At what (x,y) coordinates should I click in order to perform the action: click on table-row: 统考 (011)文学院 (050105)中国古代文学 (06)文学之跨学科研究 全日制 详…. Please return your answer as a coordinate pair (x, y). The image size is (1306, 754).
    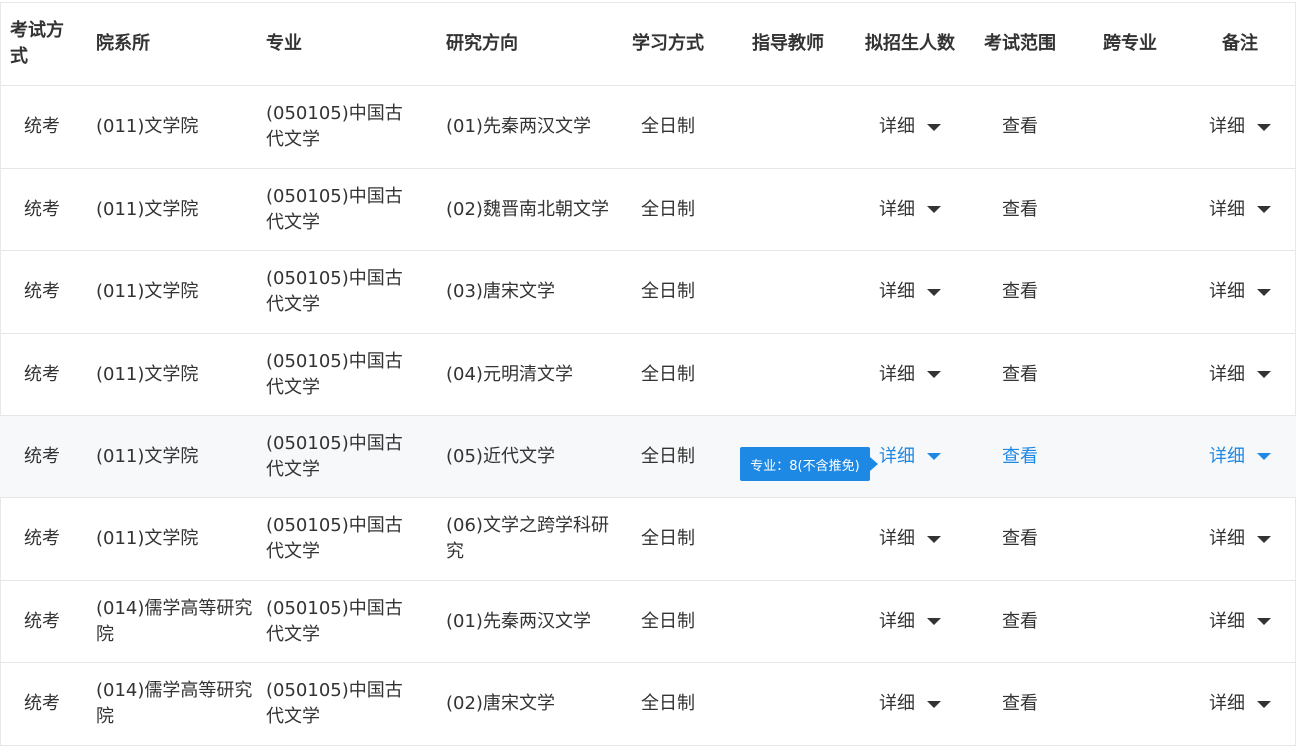
    Looking at the image, I should click on (648, 539).